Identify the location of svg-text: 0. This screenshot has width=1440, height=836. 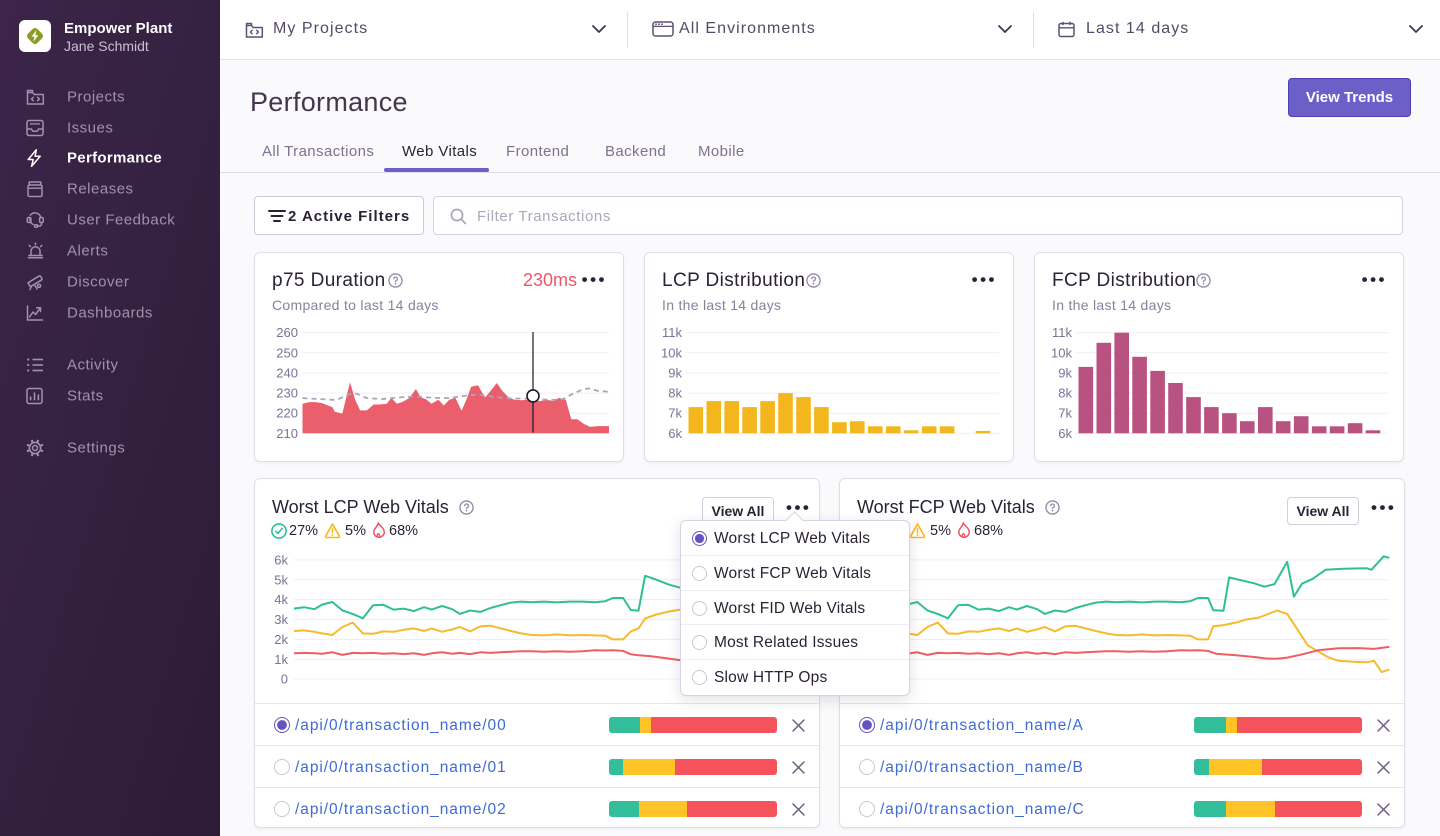
(284, 679).